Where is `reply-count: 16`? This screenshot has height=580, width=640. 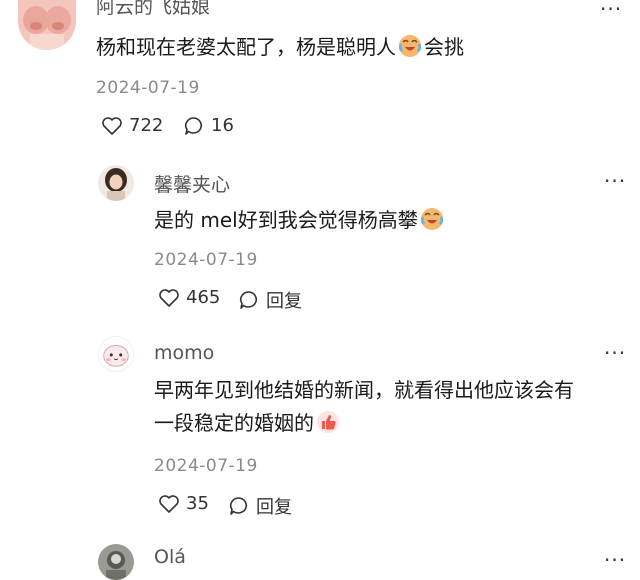
reply-count: 16 is located at coordinates (222, 125).